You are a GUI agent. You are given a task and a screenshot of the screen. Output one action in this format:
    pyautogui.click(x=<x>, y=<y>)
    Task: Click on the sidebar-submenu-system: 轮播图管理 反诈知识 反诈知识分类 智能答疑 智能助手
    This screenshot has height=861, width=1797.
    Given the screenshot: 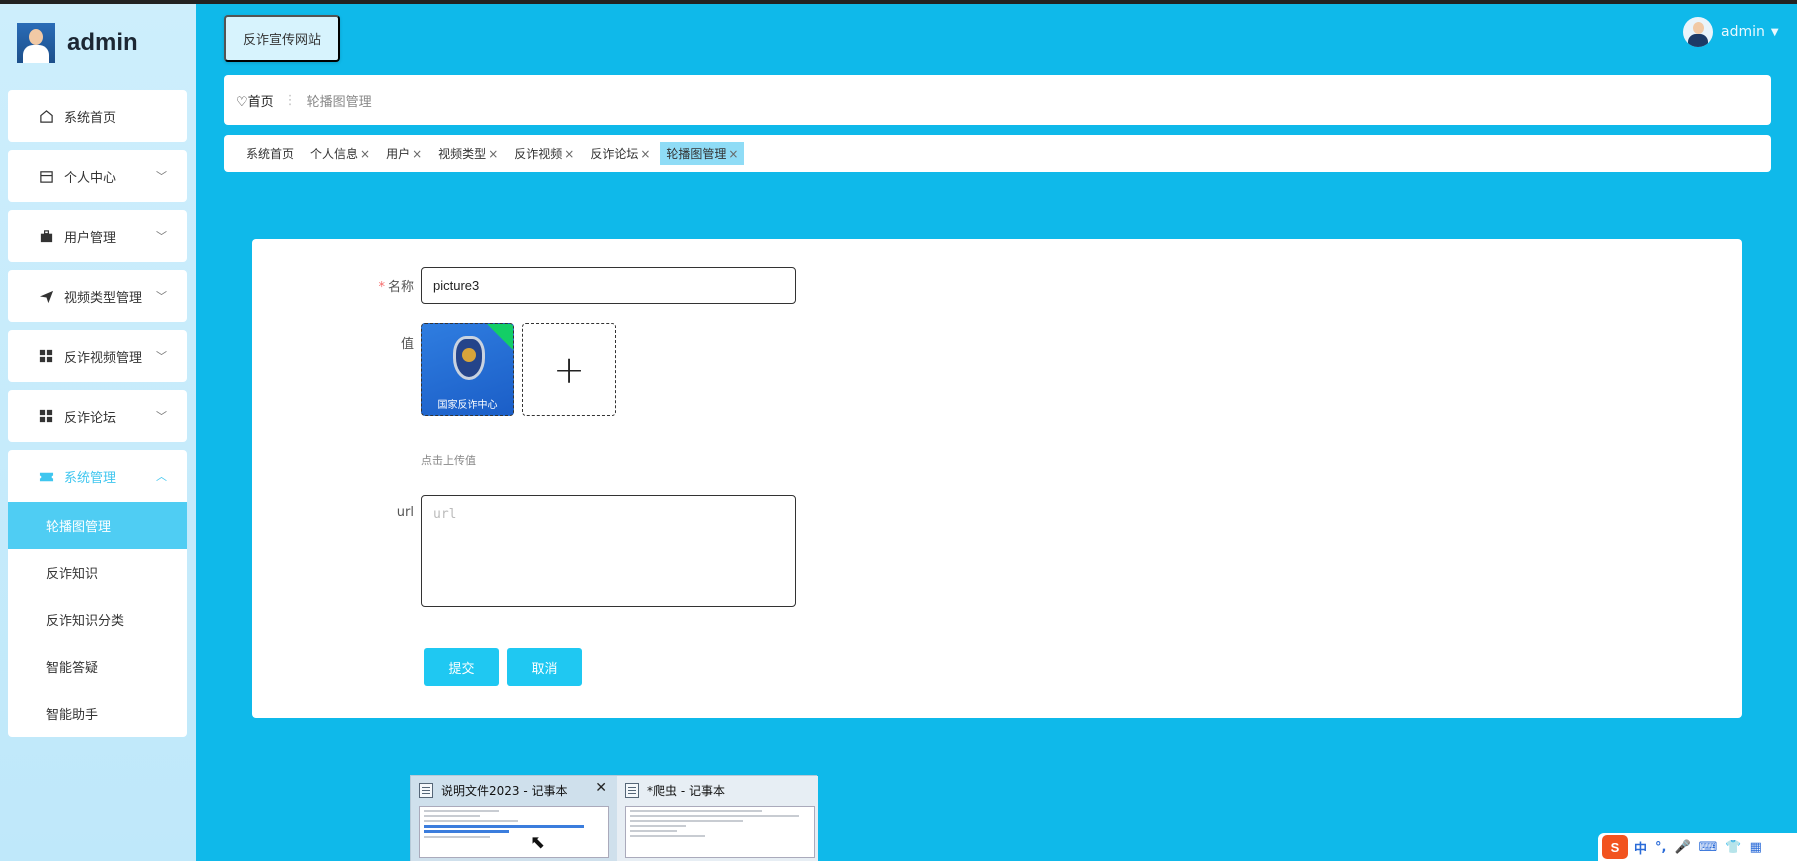 What is the action you would take?
    pyautogui.click(x=97, y=619)
    